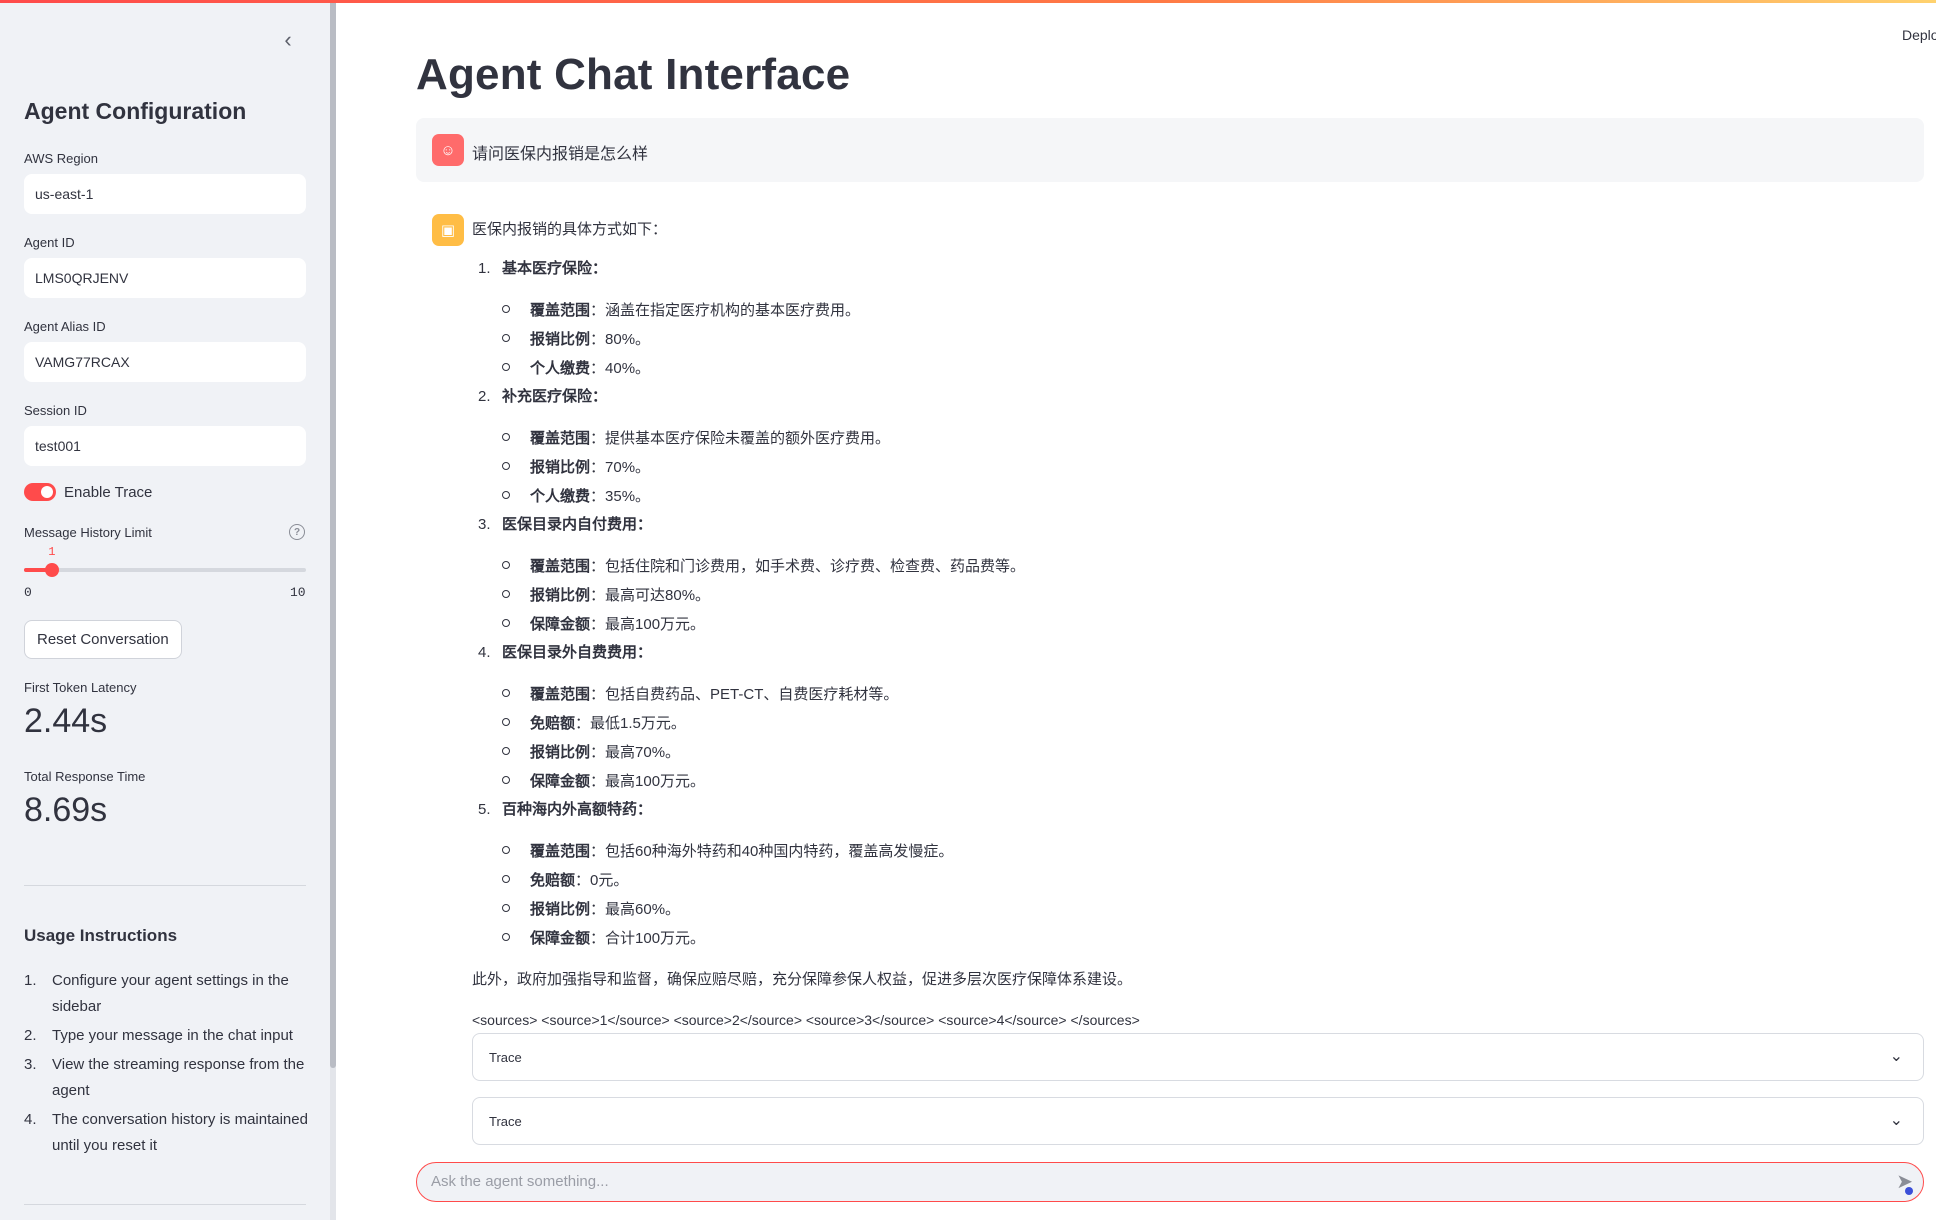 This screenshot has width=1936, height=1220. I want to click on item-value: ：0元。, so click(602, 880).